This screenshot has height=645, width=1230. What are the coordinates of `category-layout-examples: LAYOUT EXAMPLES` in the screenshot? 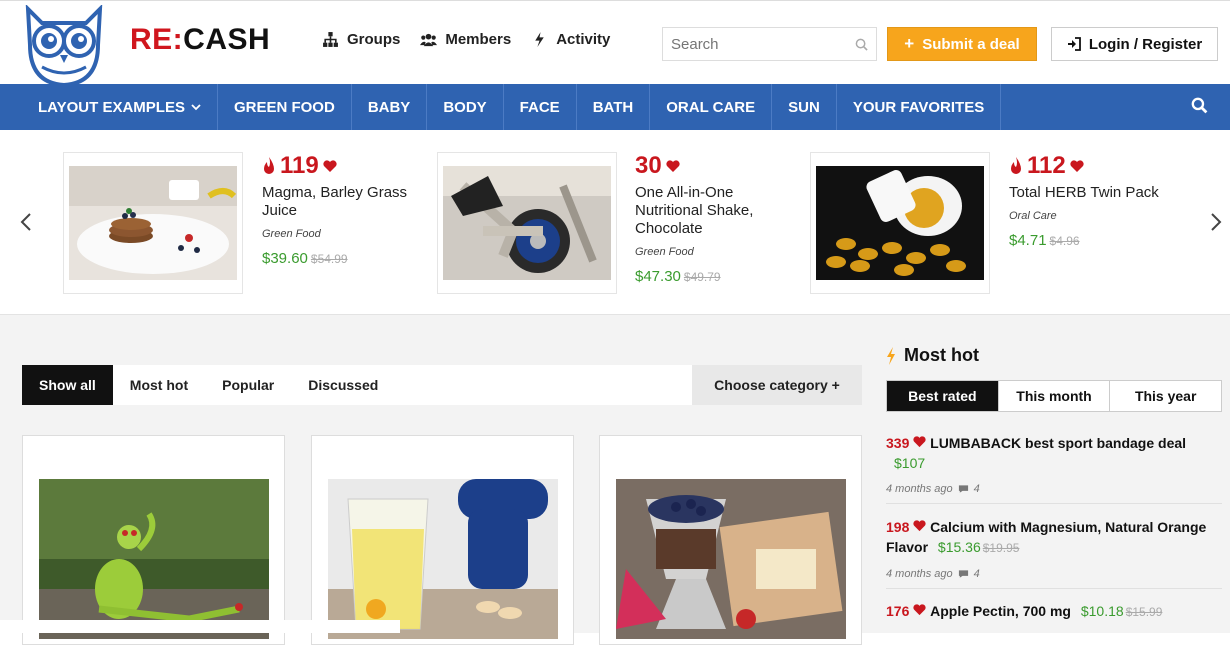 It's located at (109, 107).